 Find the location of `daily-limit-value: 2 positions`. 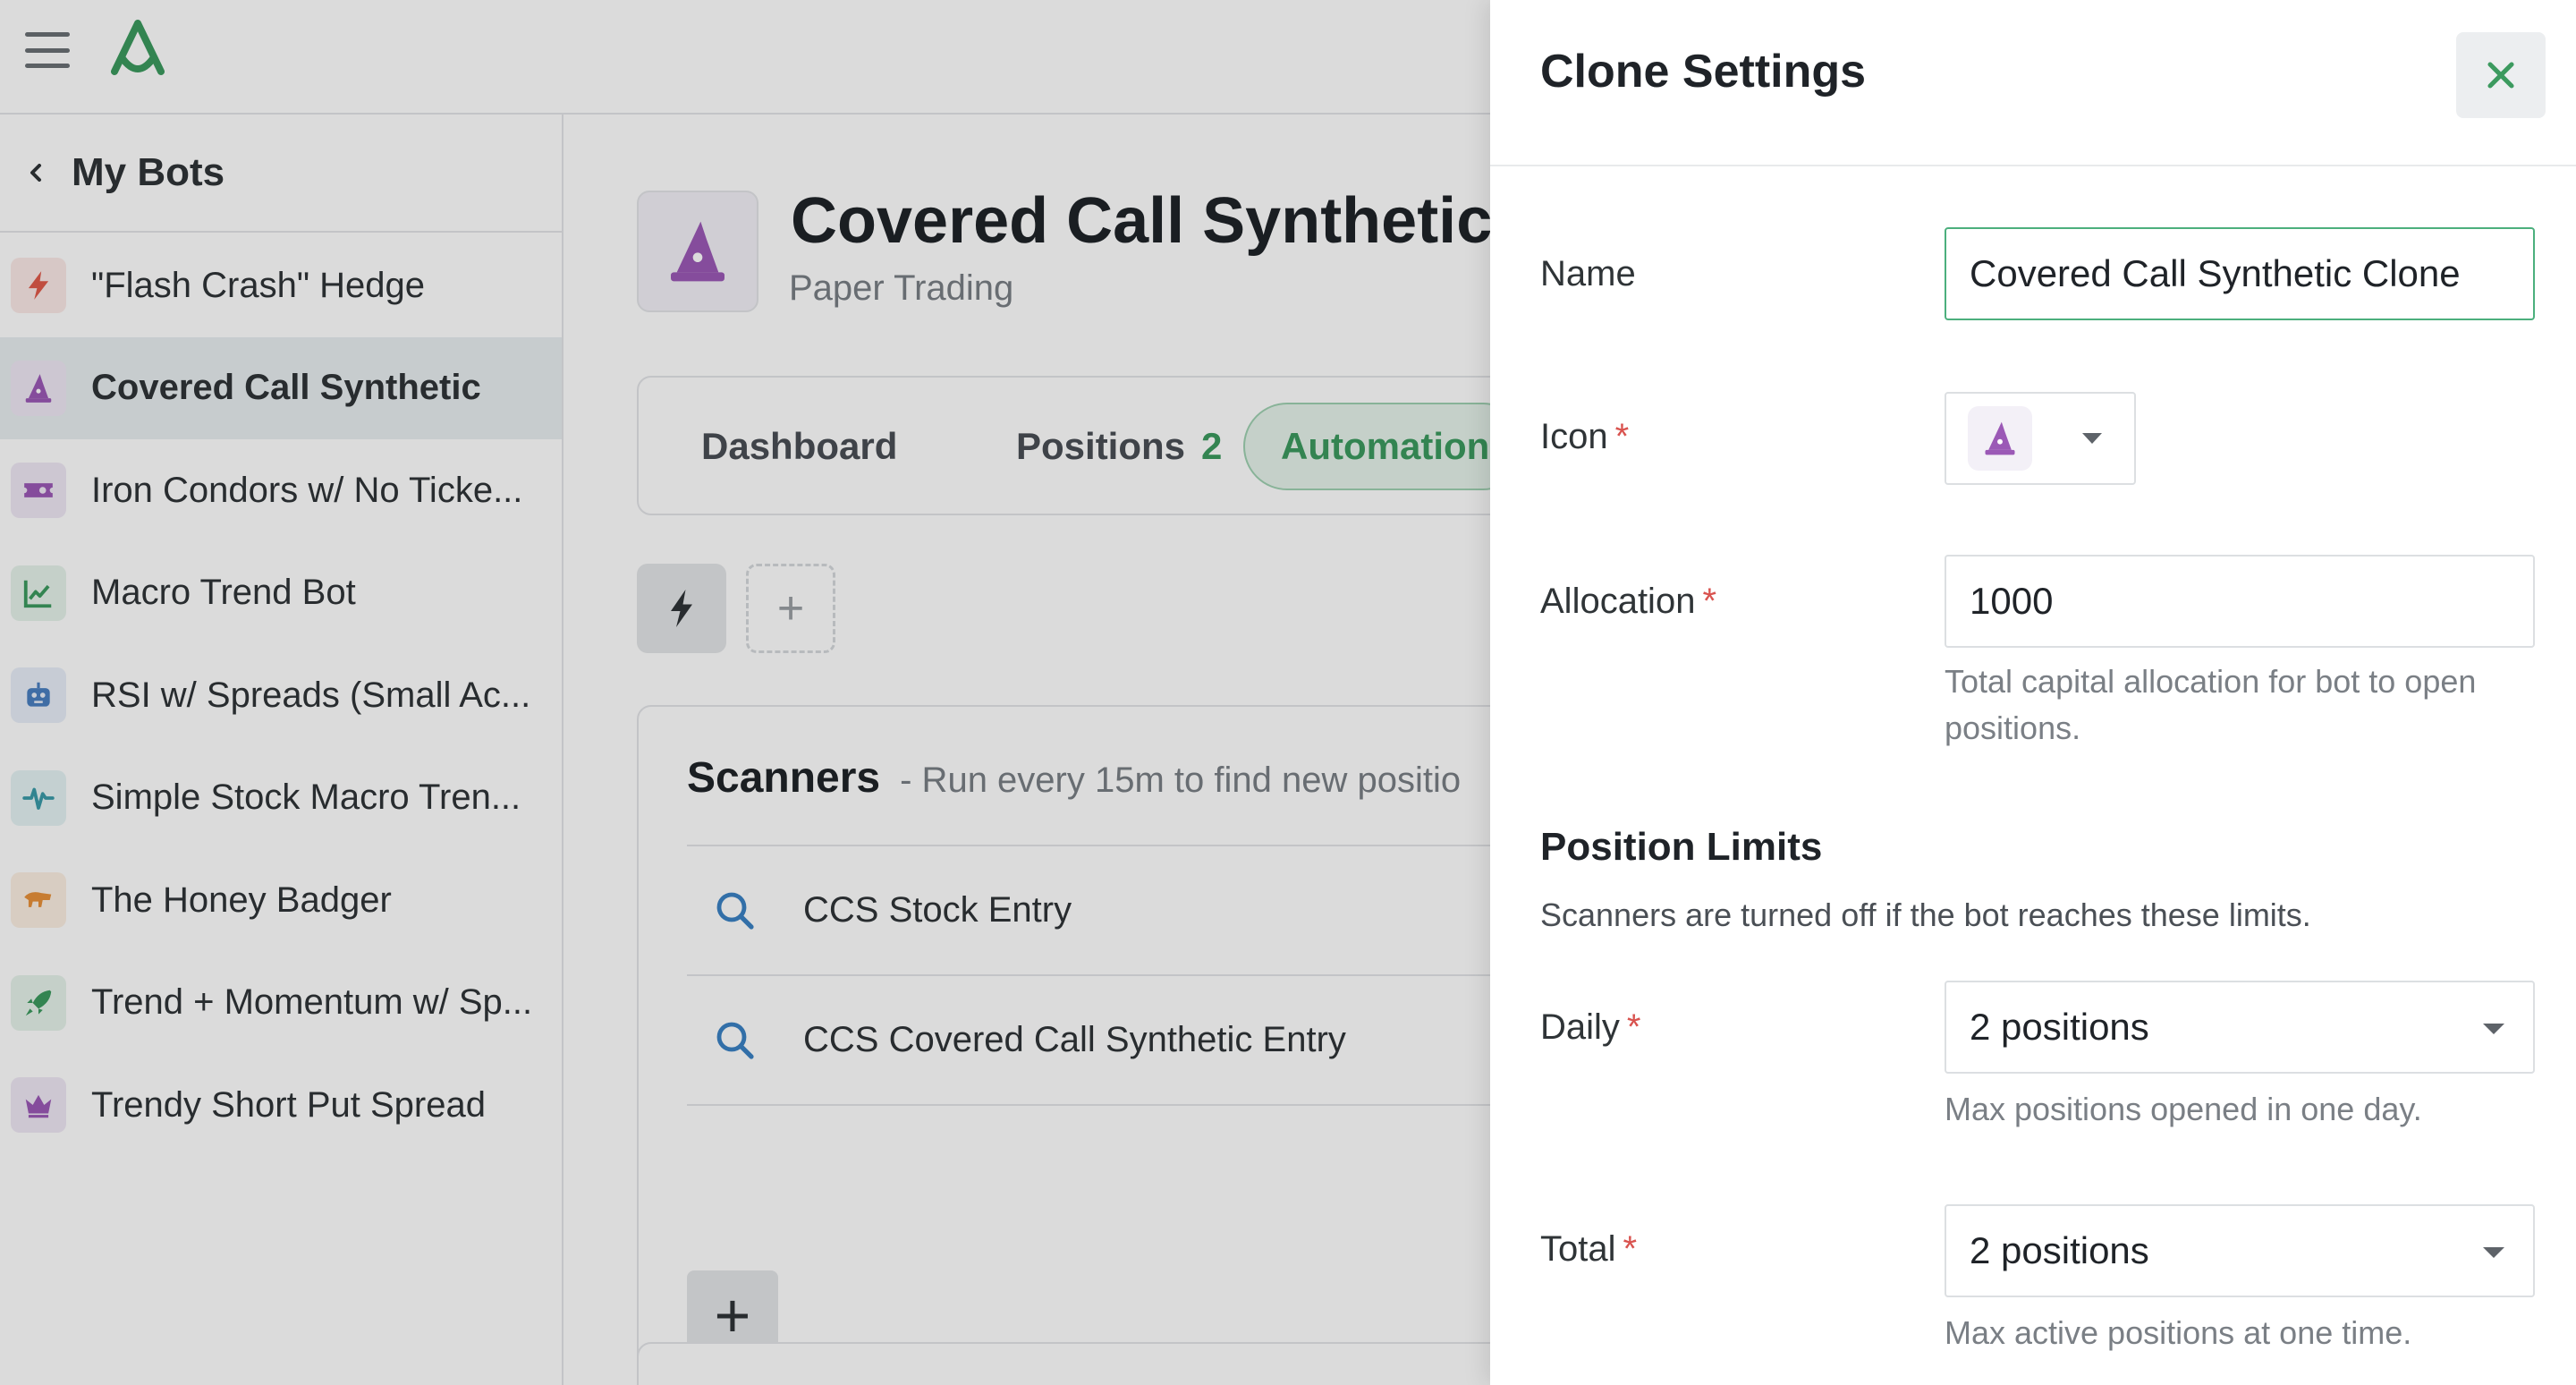

daily-limit-value: 2 positions is located at coordinates (2059, 1027).